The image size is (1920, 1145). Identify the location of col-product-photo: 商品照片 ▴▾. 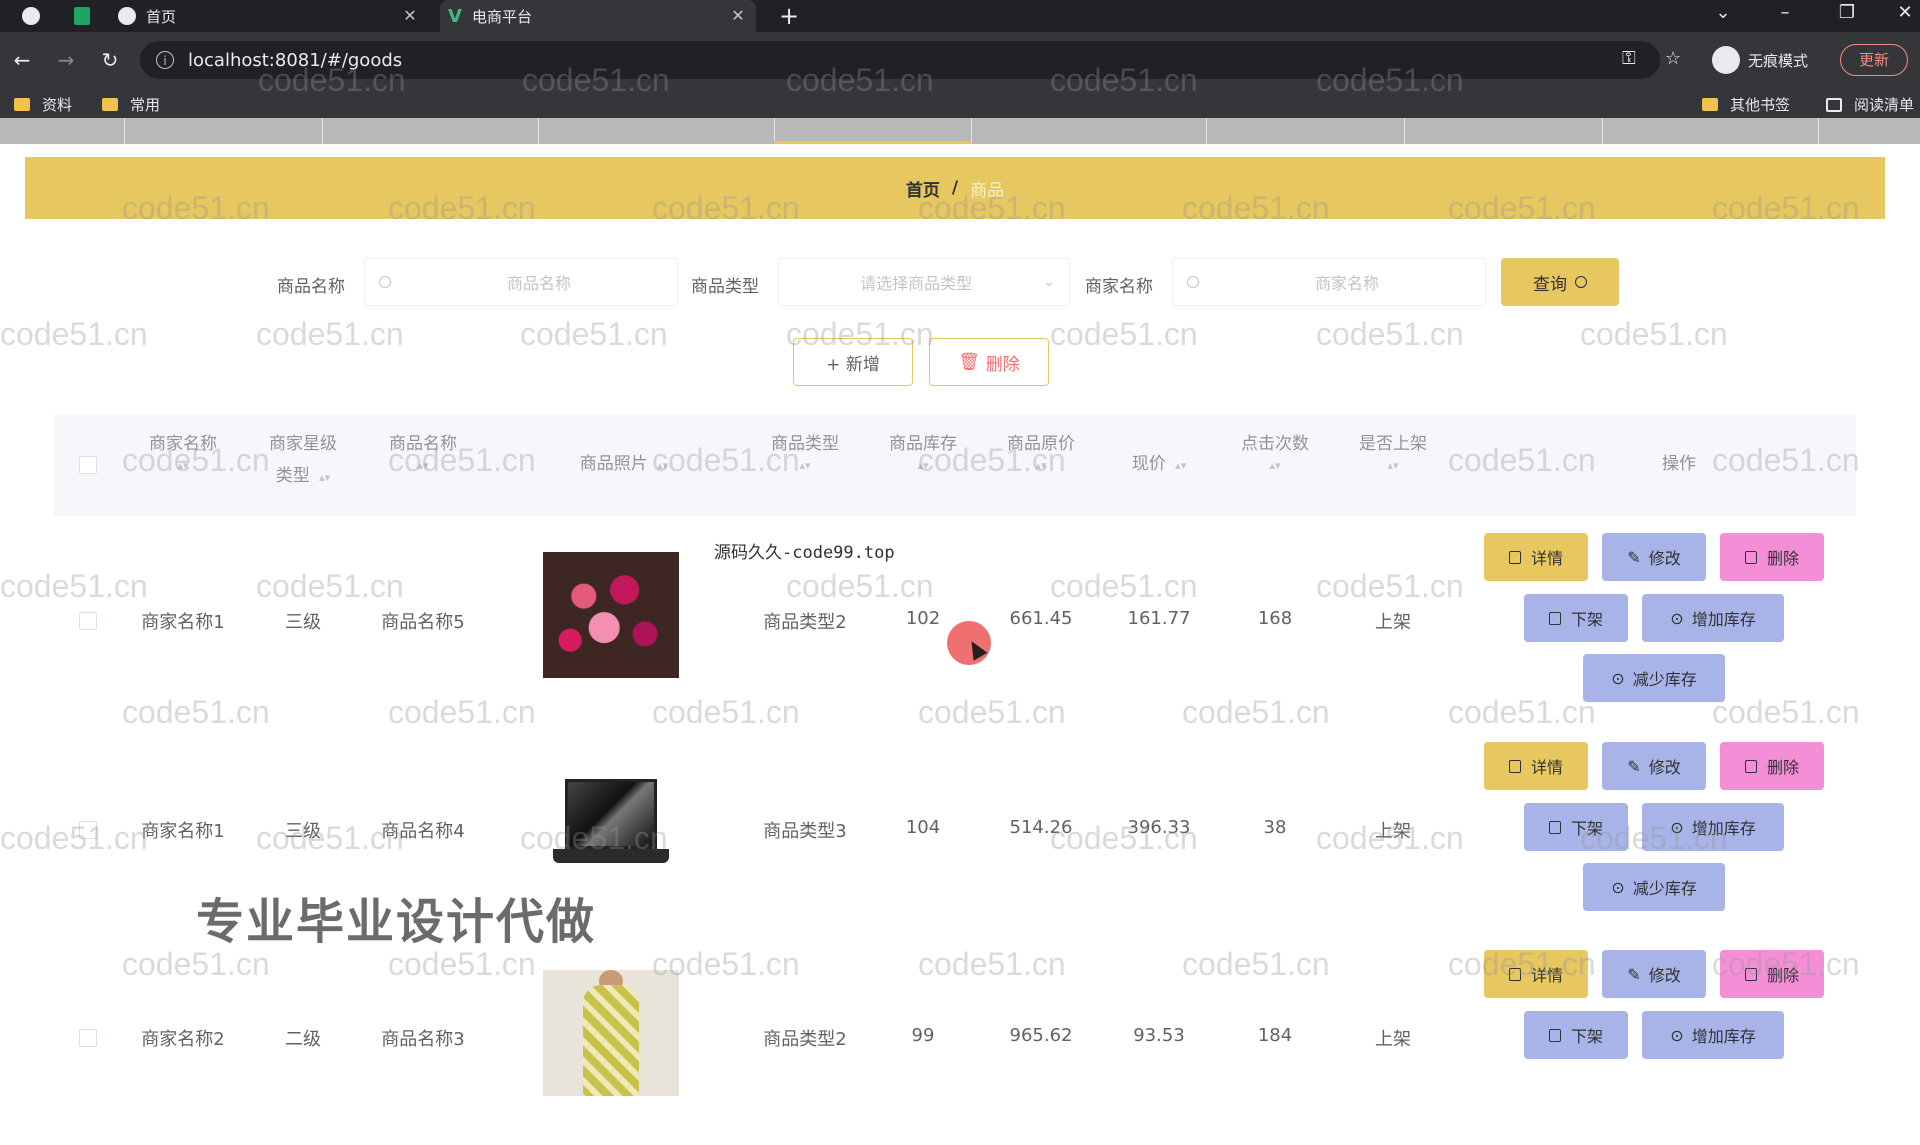
(624, 465).